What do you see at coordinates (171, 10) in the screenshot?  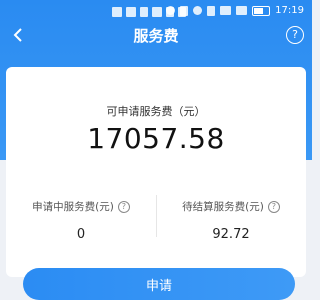 I see `eye-icon` at bounding box center [171, 10].